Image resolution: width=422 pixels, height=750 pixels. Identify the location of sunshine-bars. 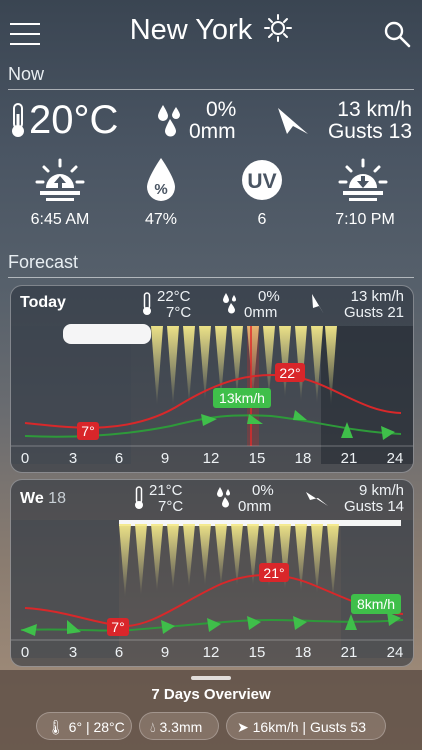
(229, 561).